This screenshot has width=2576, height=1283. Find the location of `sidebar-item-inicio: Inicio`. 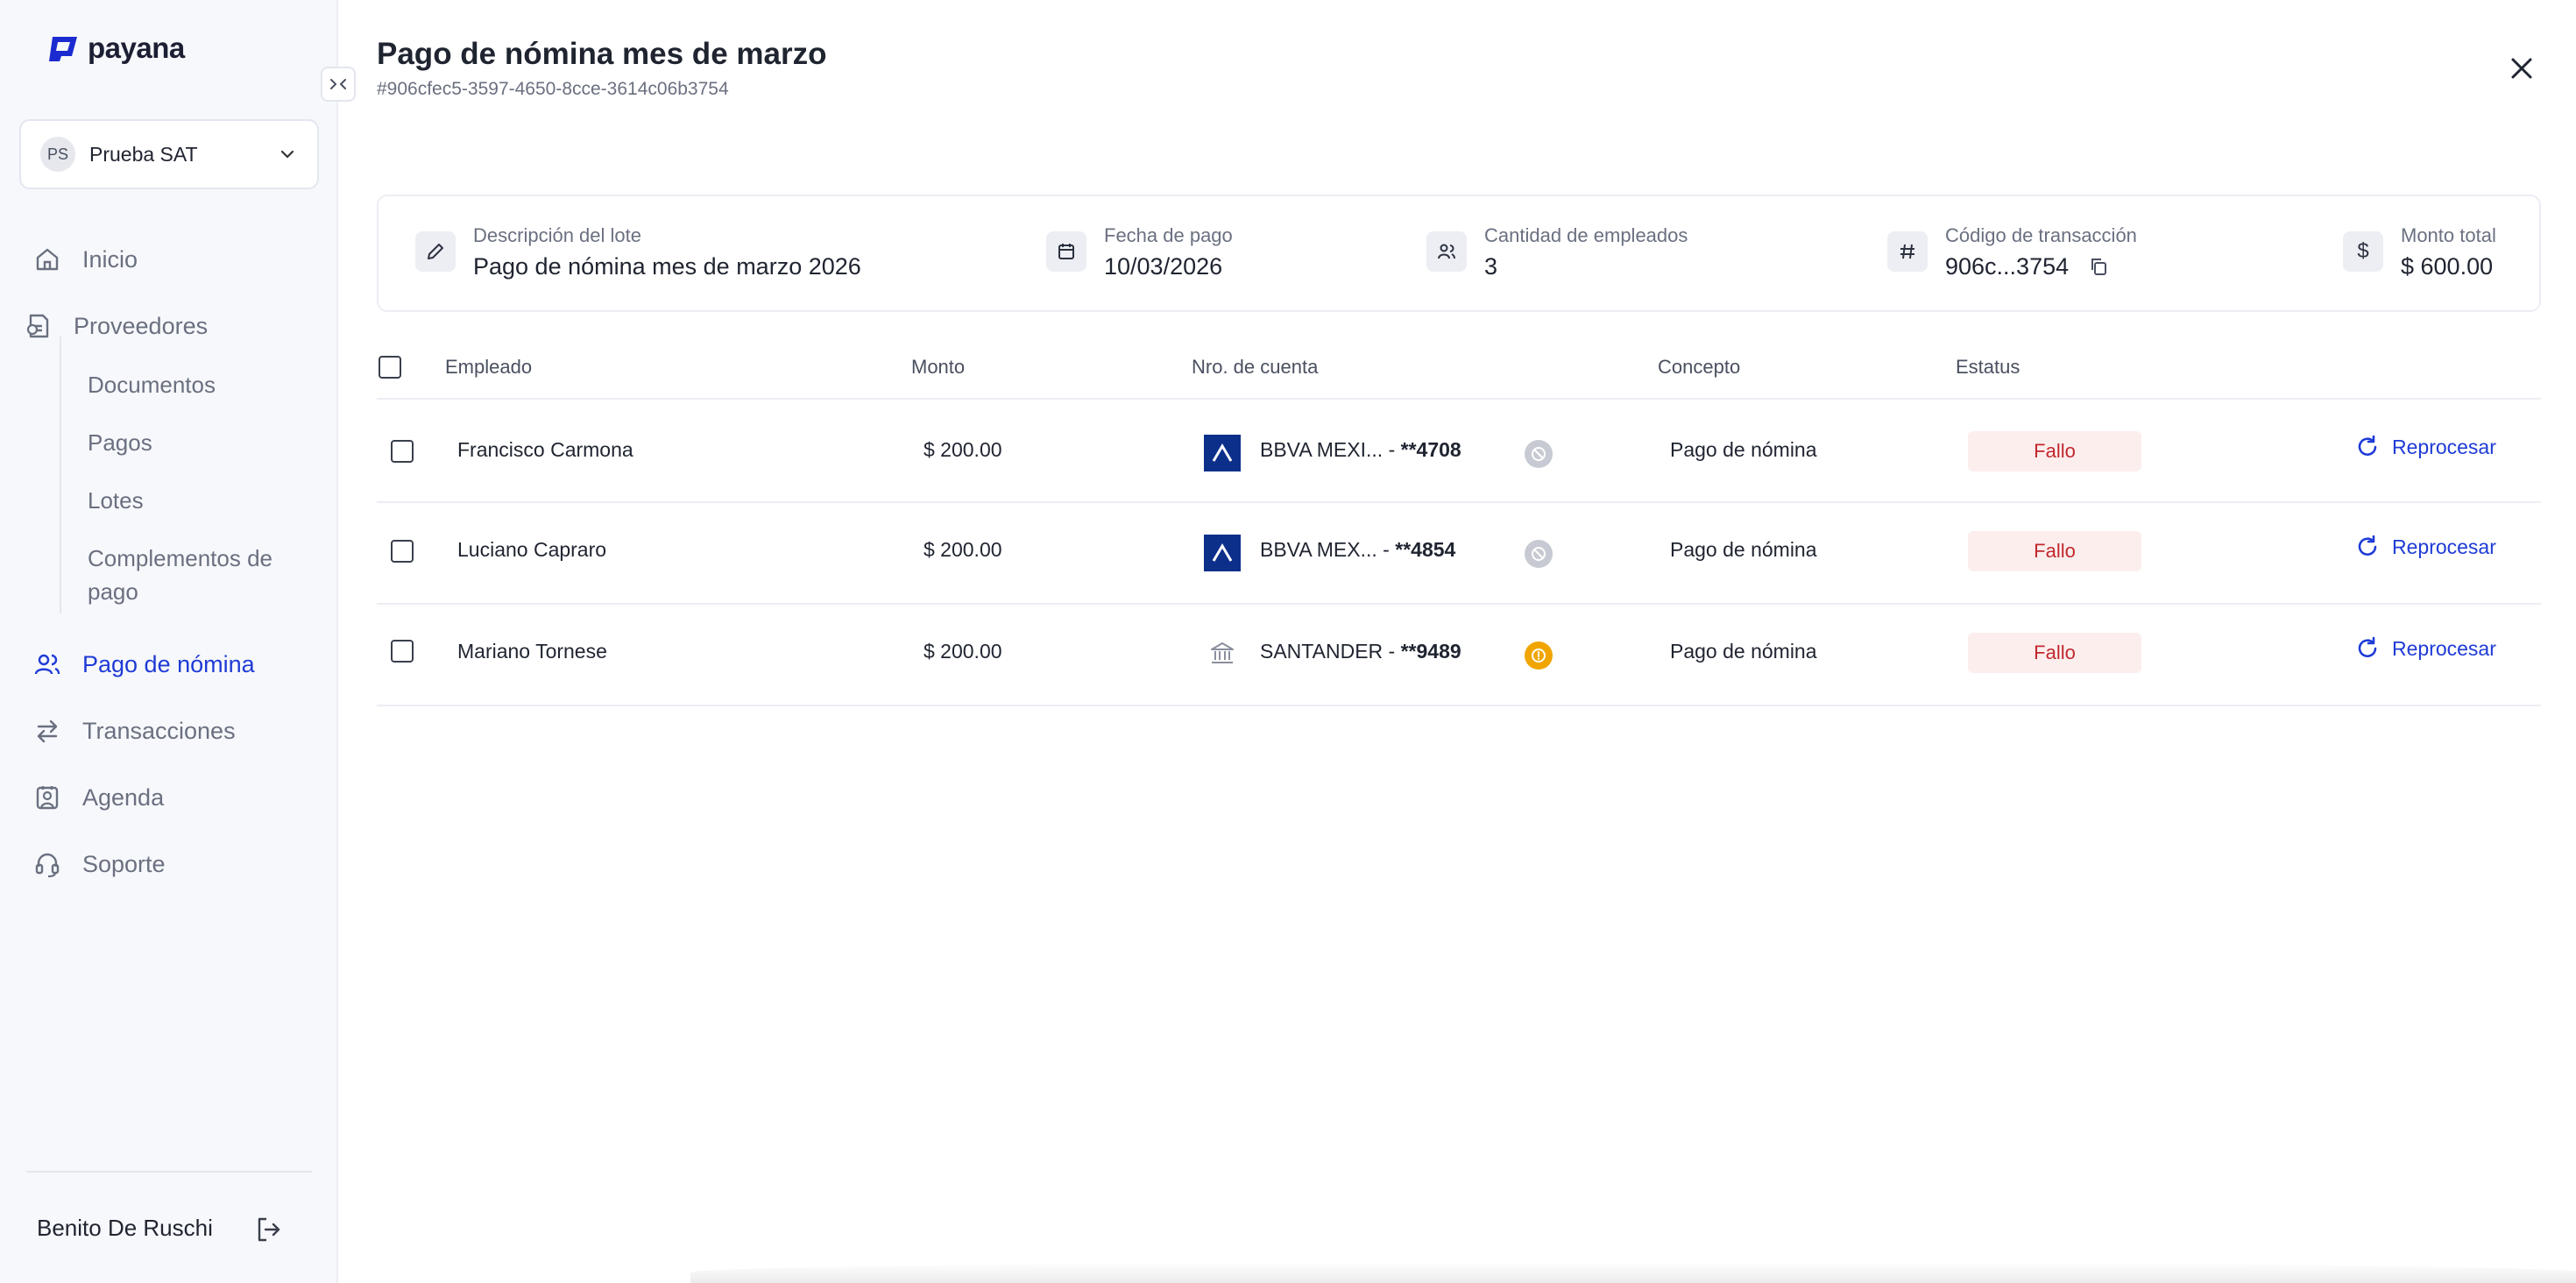

sidebar-item-inicio: Inicio is located at coordinates (85, 259).